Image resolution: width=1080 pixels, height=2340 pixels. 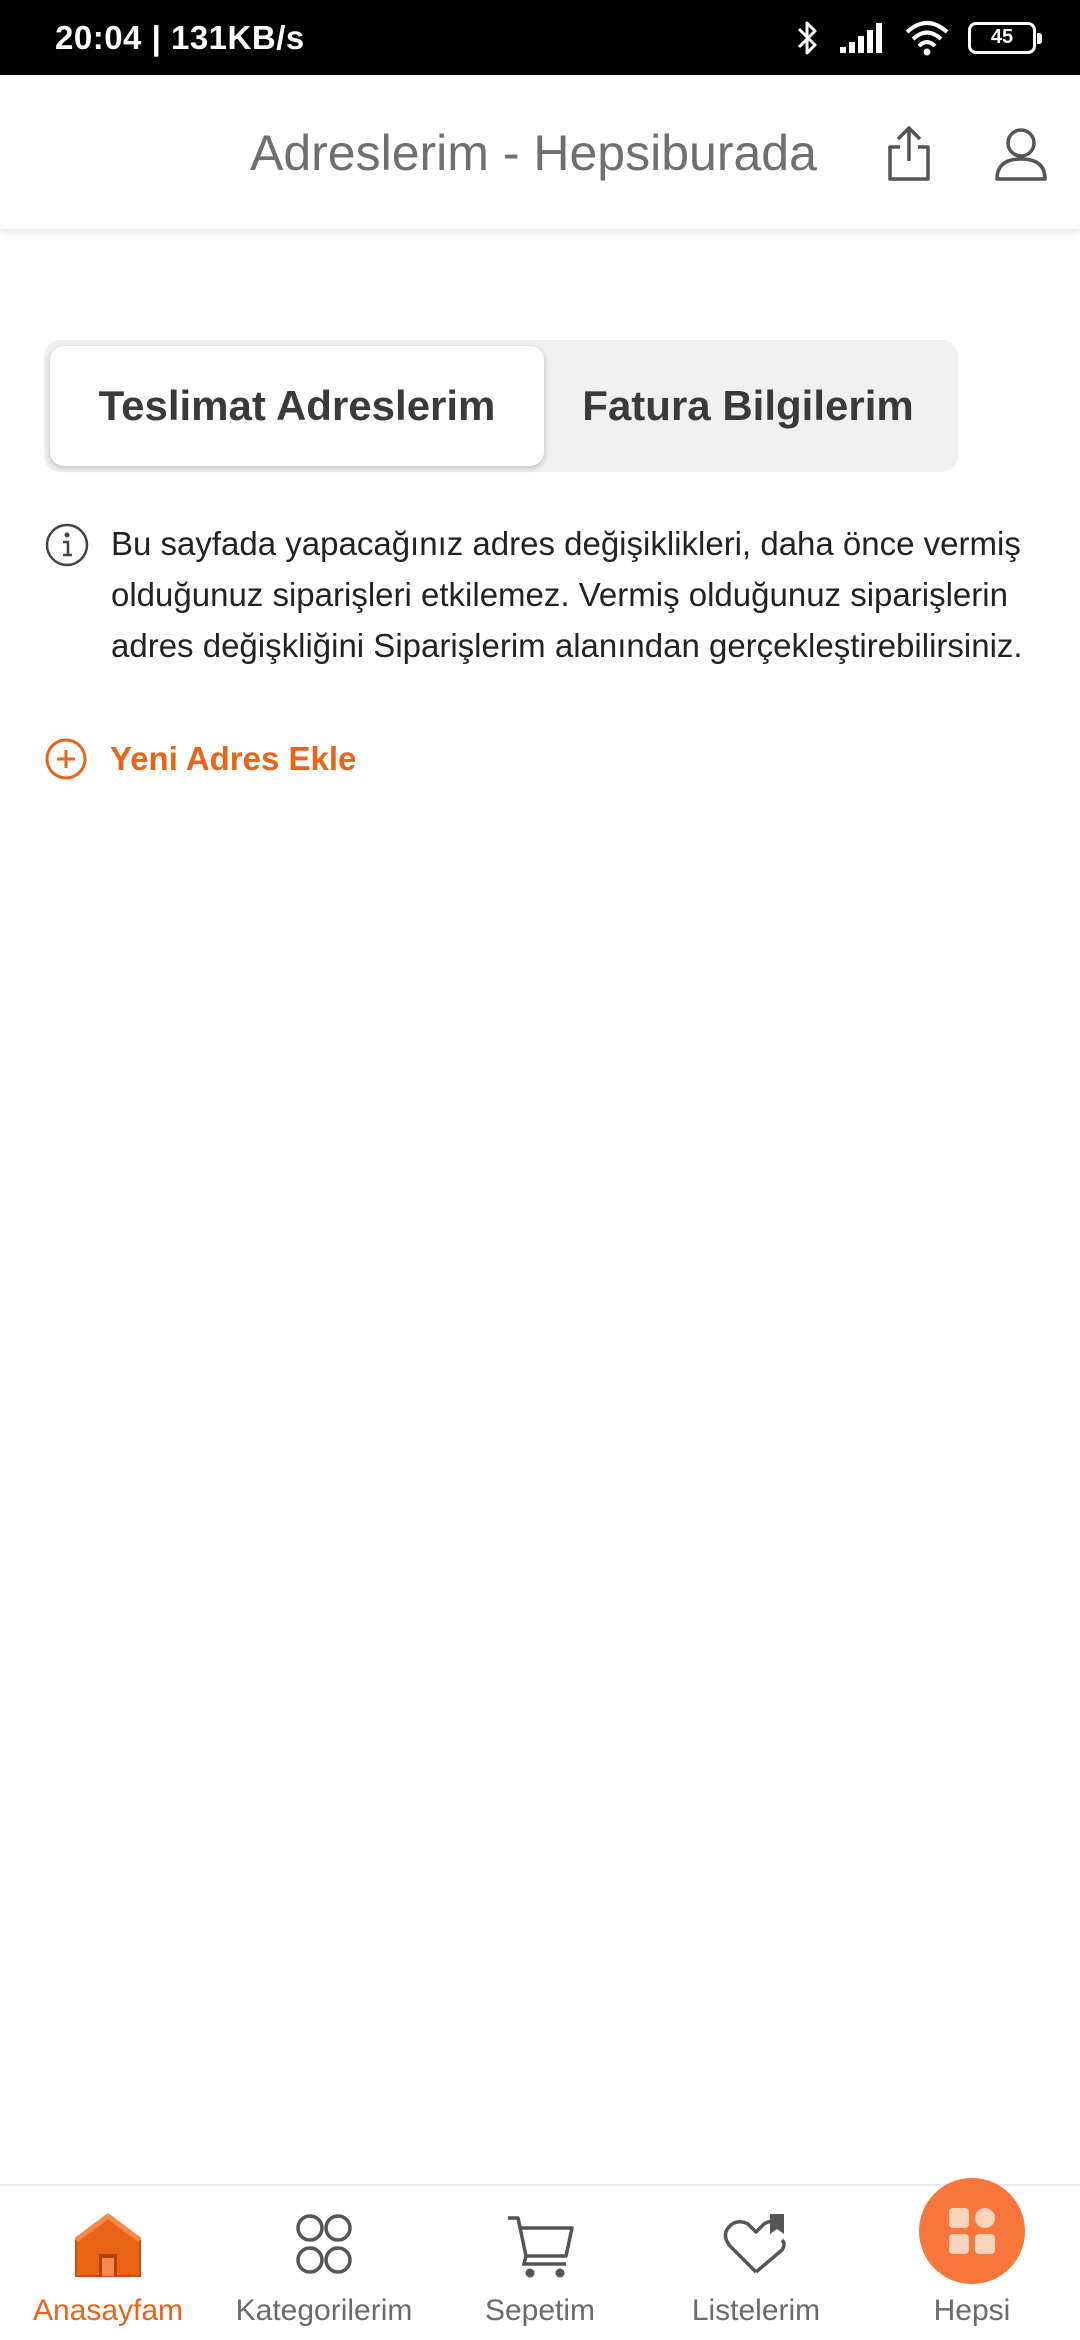 I want to click on battery-indicator: 45, so click(x=1005, y=37).